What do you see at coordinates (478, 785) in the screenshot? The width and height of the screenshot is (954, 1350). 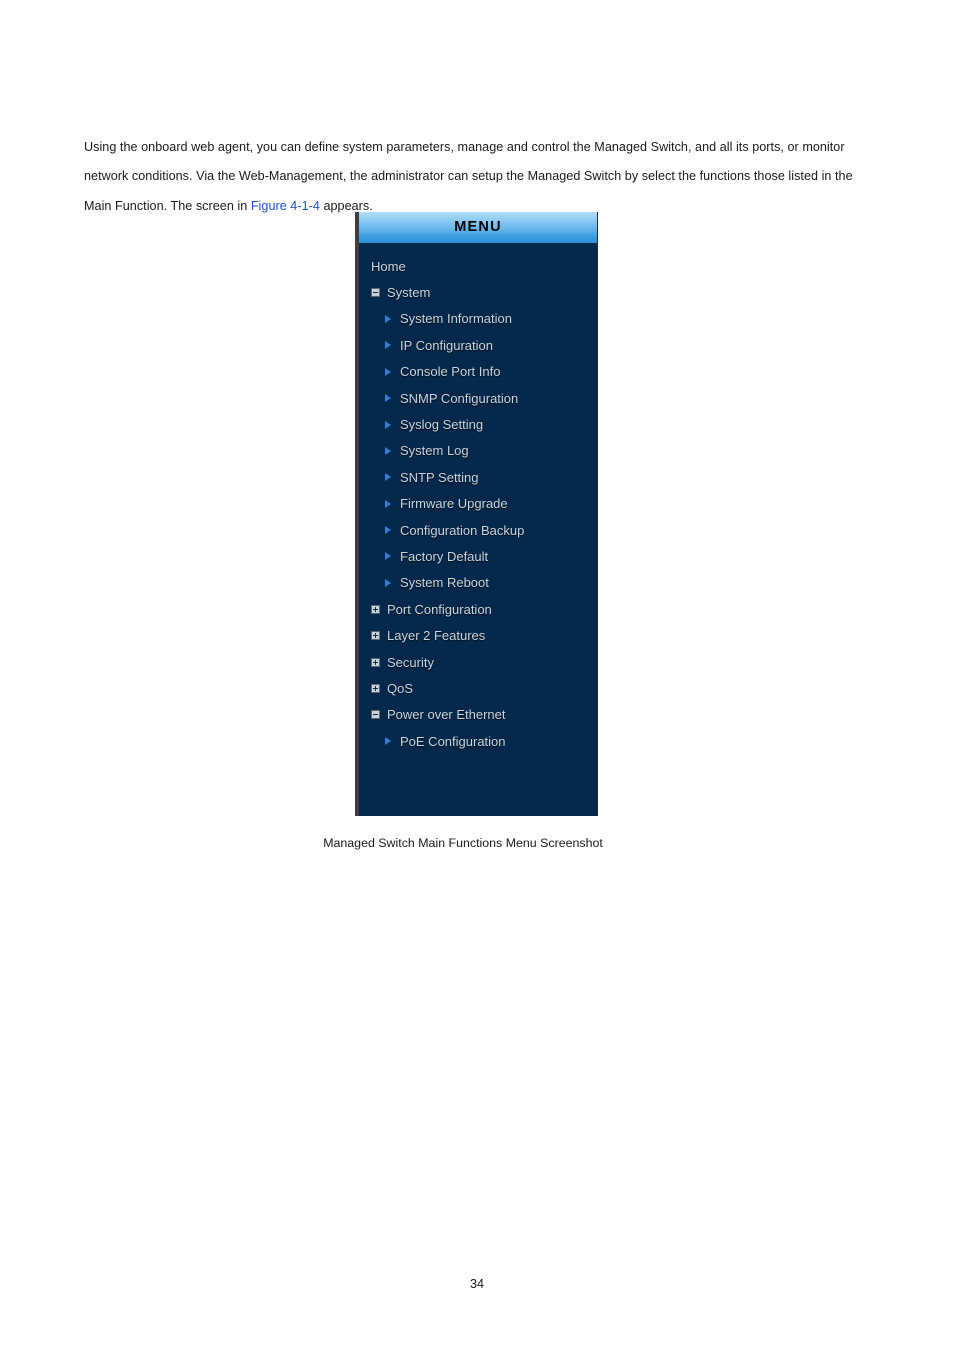 I see `menu-panel-empty-area` at bounding box center [478, 785].